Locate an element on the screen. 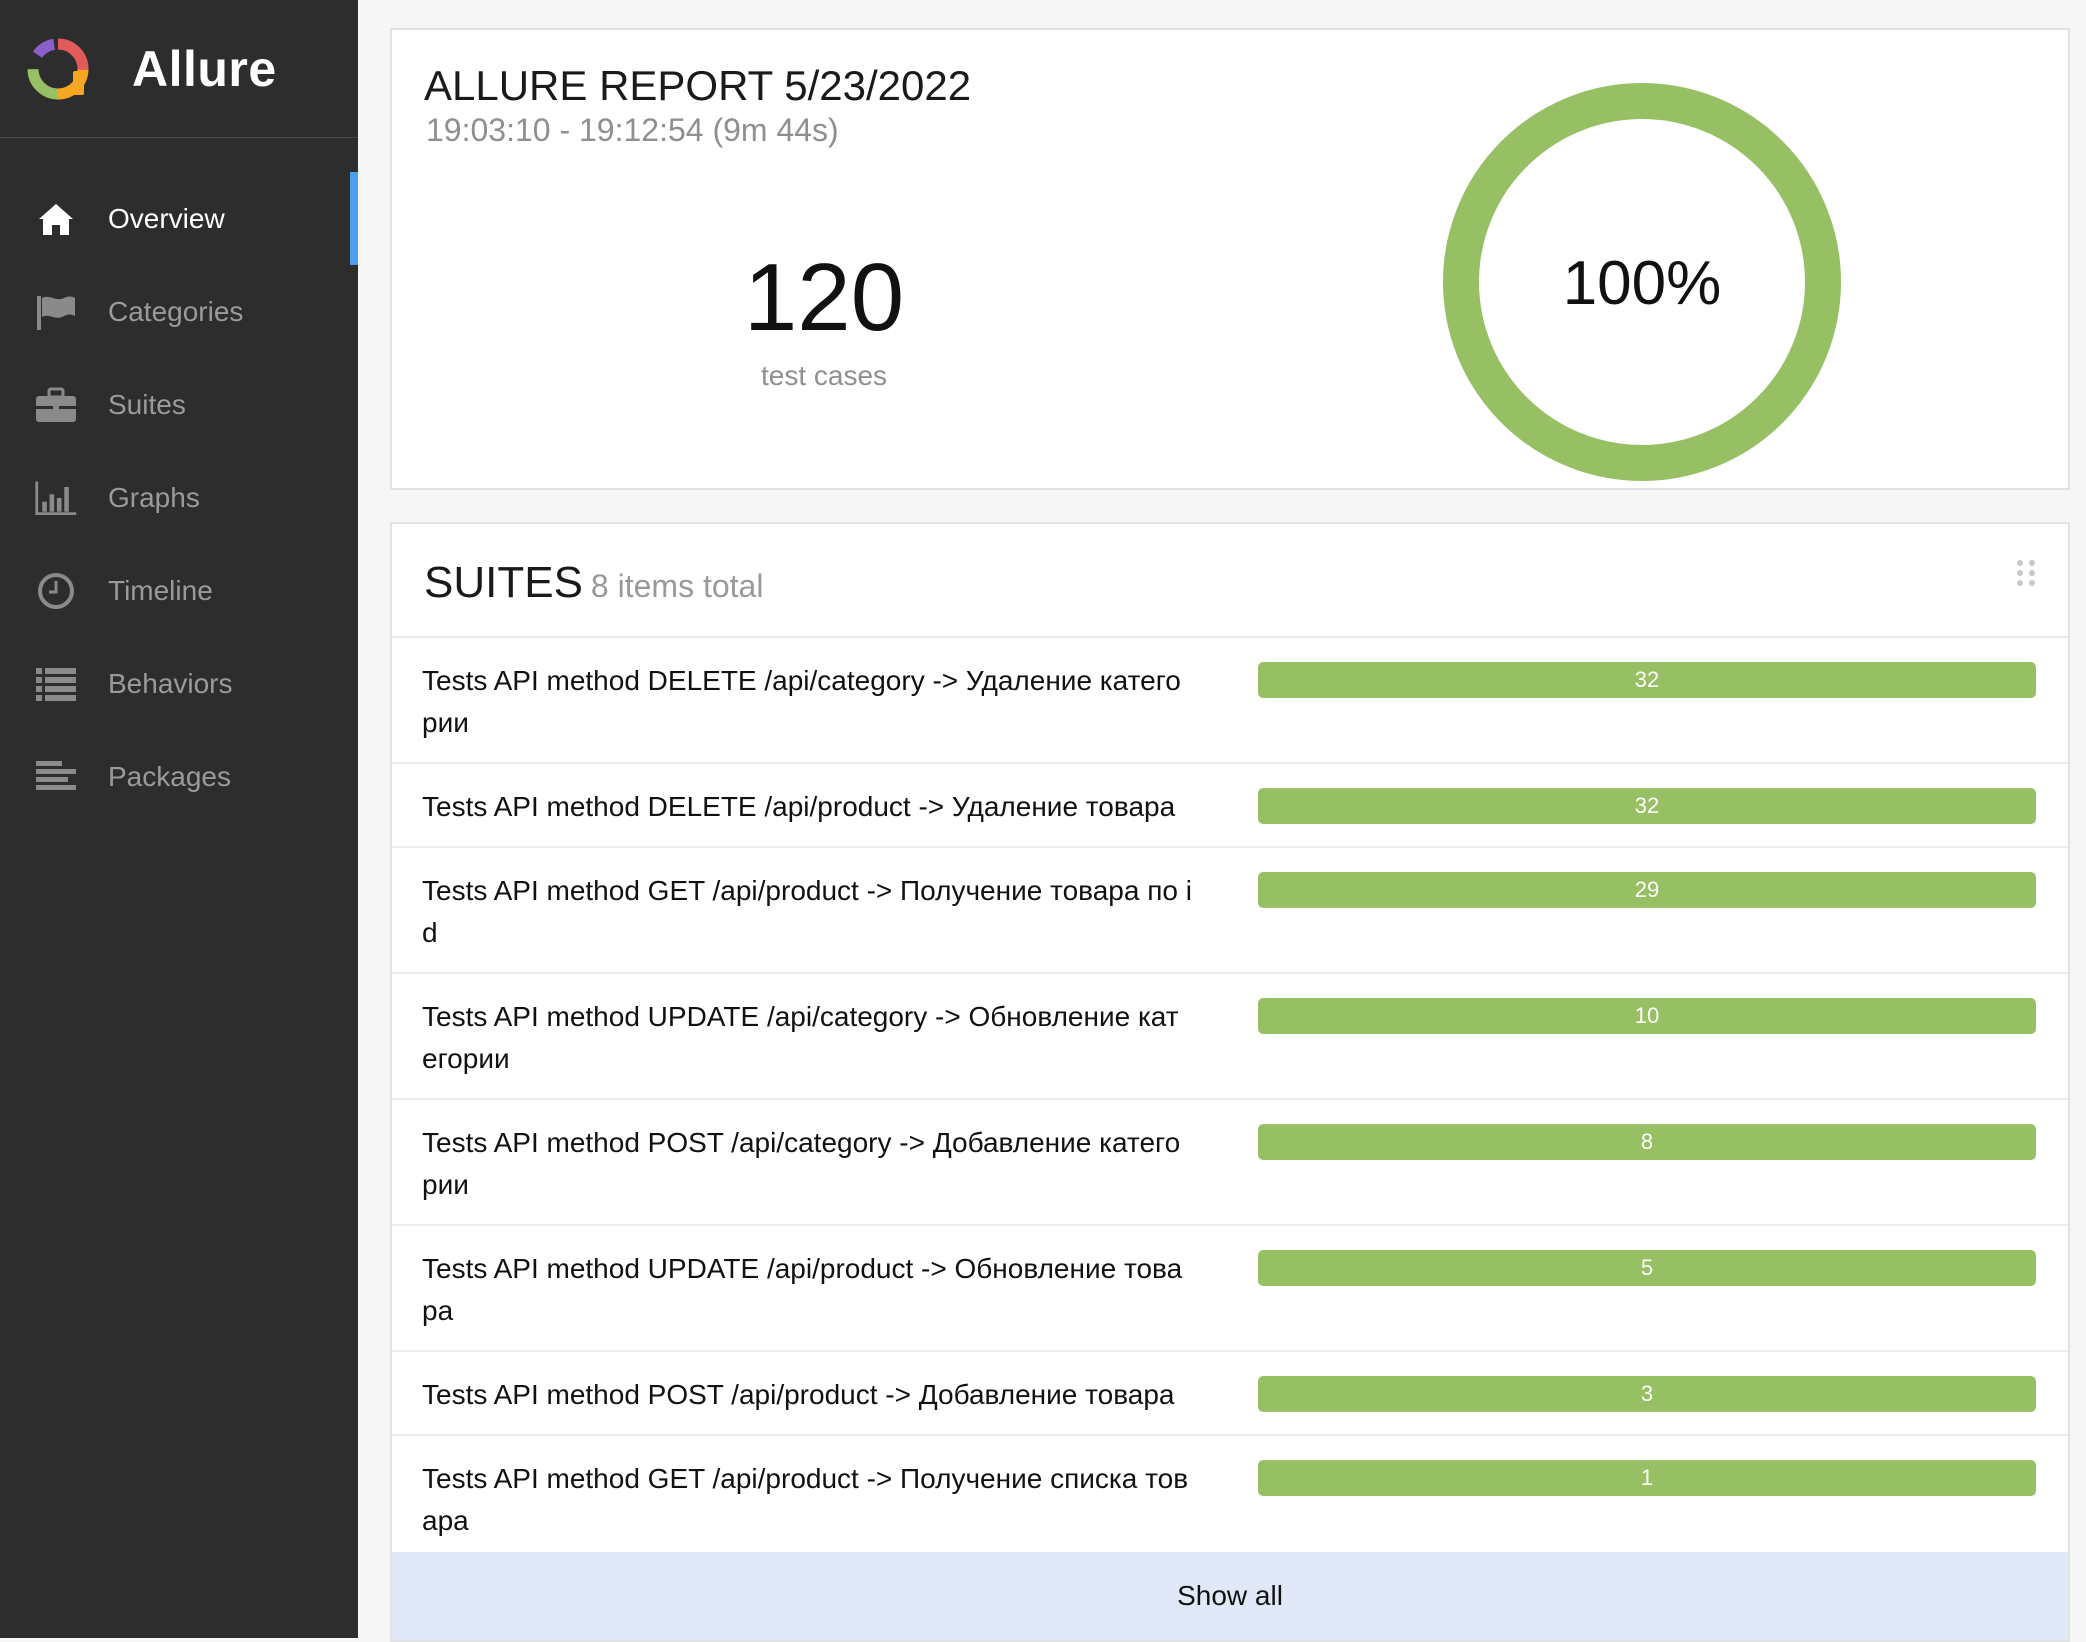 Image resolution: width=2086 pixels, height=1642 pixels. nav-item-overview: Overview is located at coordinates (179, 218).